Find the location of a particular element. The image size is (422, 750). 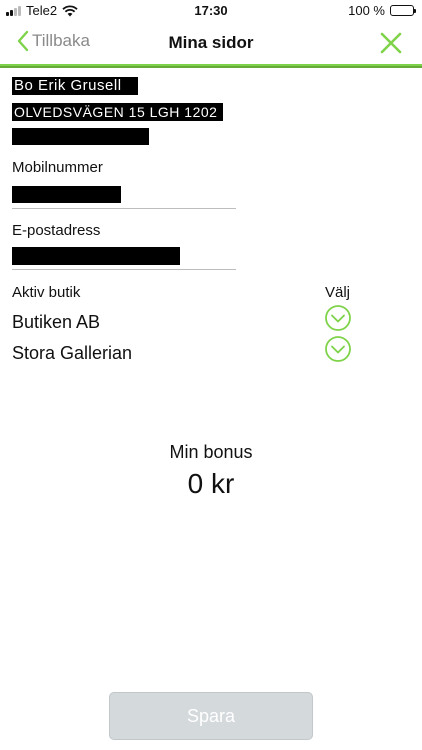

select-store-butiken-ab is located at coordinates (338, 318).